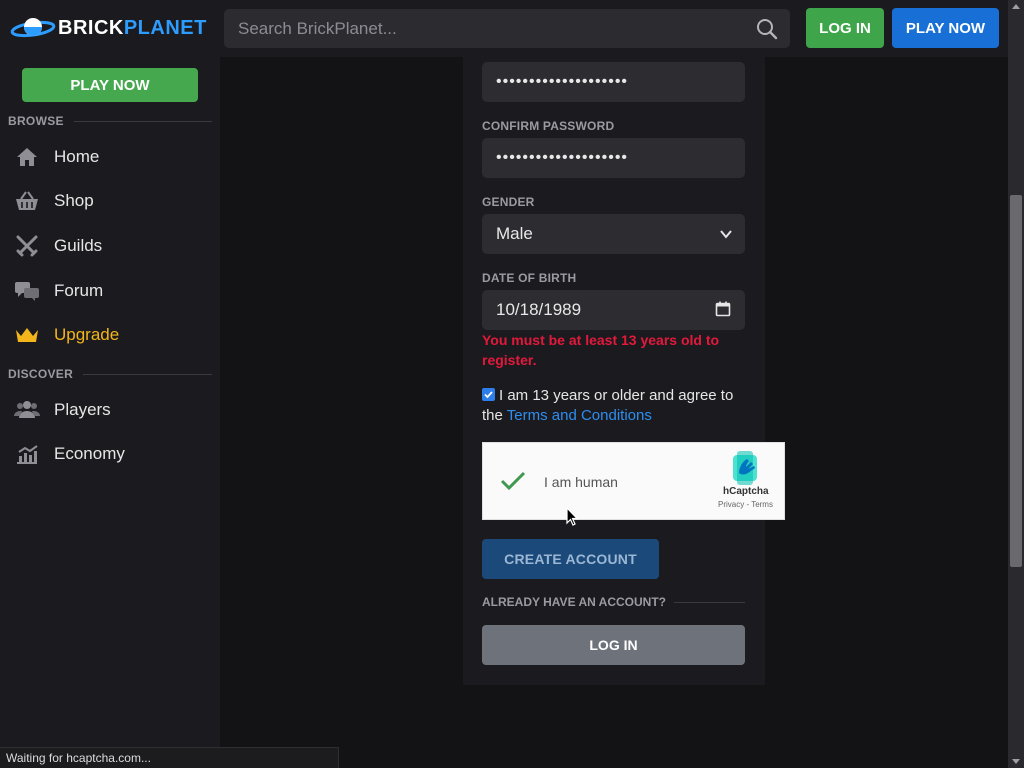  I want to click on search-bar, so click(507, 28).